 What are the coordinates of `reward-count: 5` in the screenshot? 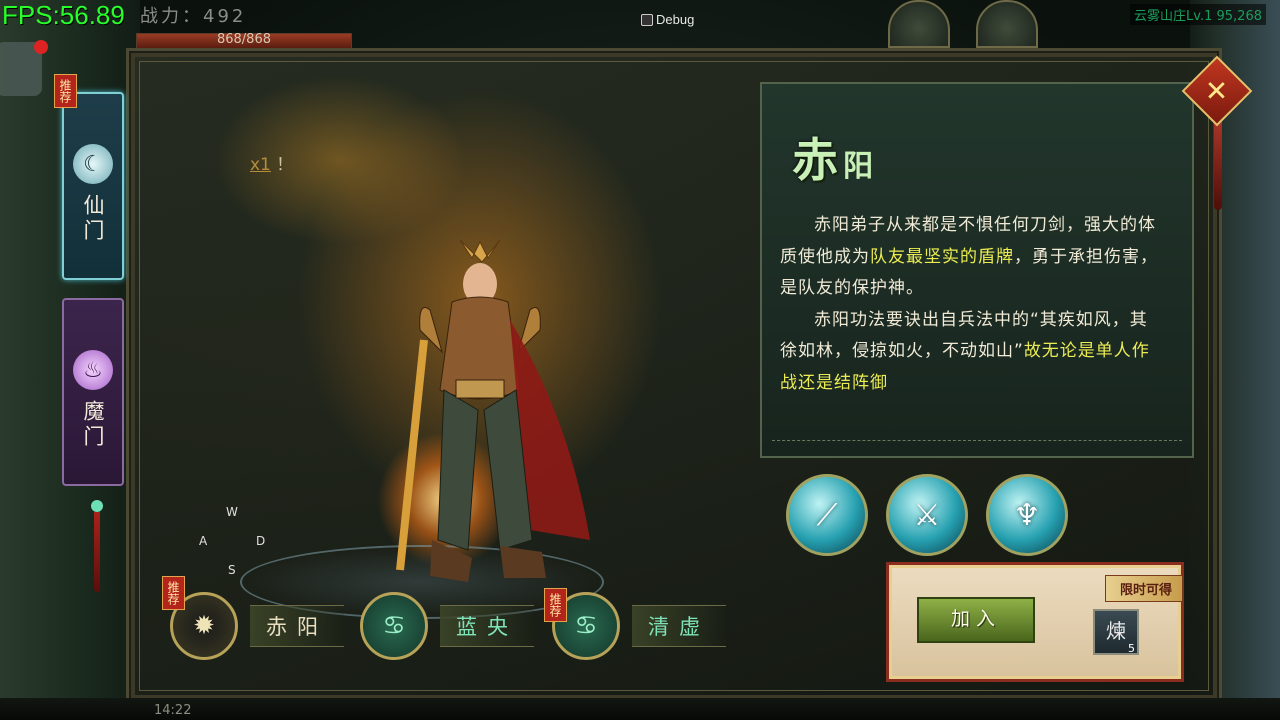 It's located at (1131, 648).